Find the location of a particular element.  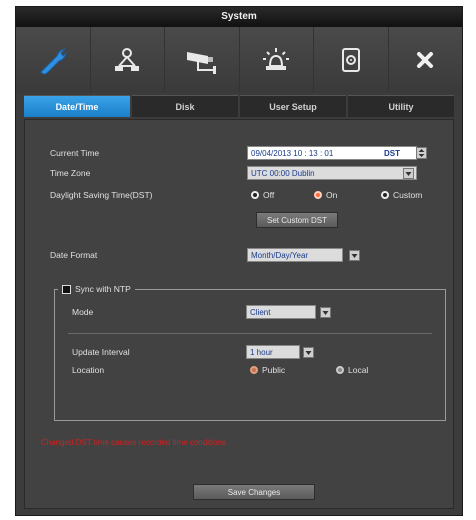

dst-custom-radio is located at coordinates (385, 195).